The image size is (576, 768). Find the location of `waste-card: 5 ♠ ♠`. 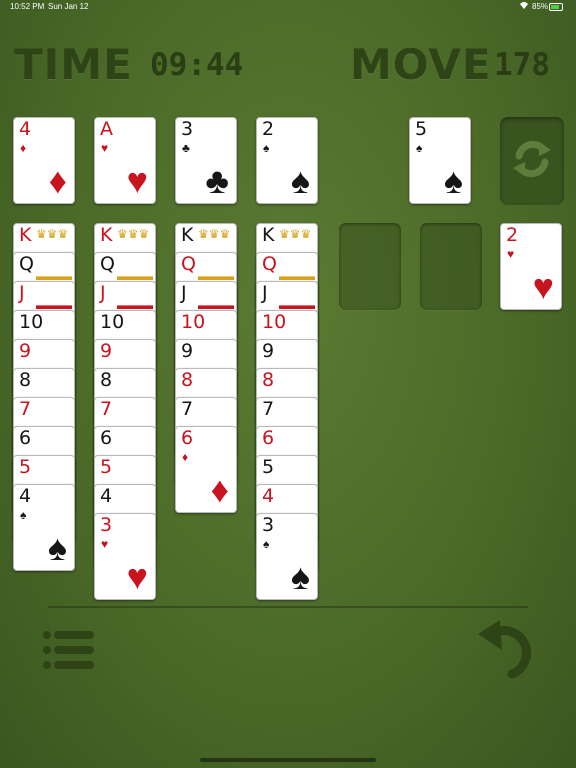

waste-card: 5 ♠ ♠ is located at coordinates (440, 160).